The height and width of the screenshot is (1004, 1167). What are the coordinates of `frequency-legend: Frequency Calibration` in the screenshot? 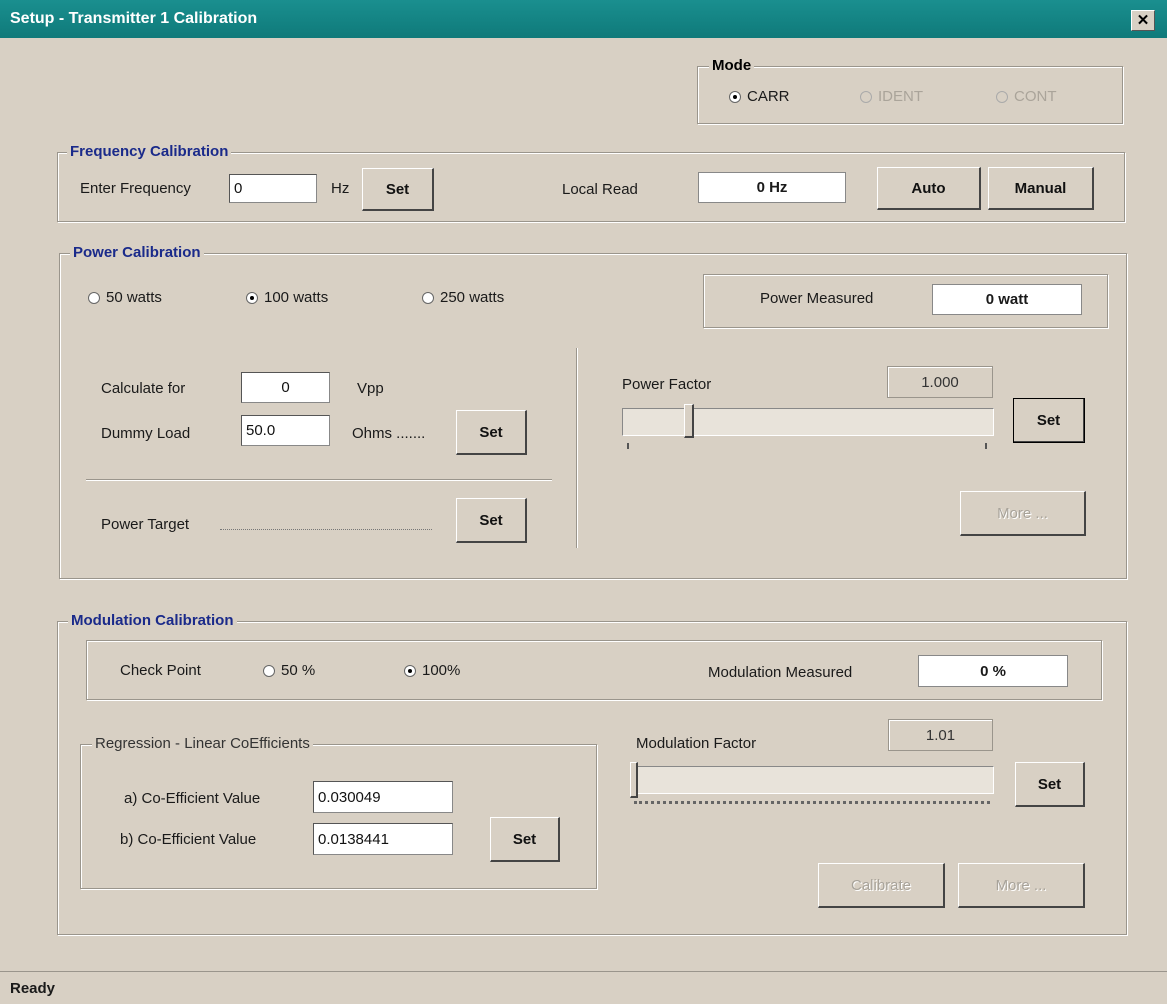 It's located at (149, 151).